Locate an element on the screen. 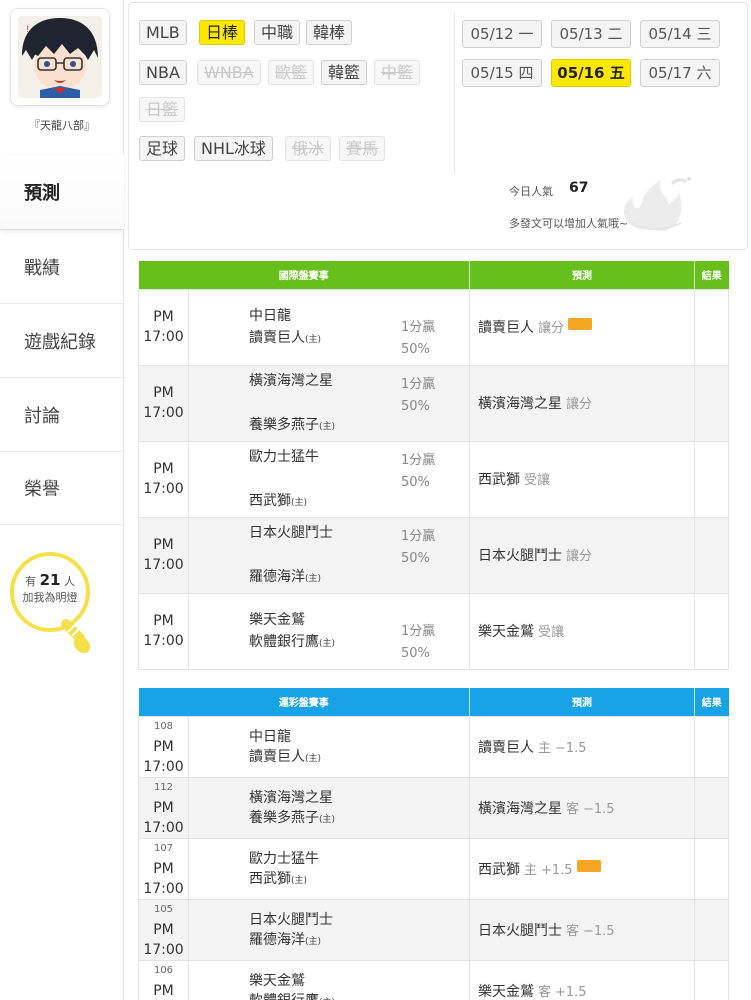 The image size is (751, 1000). table-row: 112 PM 17:00 橫濱海灣之星 養樂多燕子(主) 橫濱海灣之星客 −1.5 is located at coordinates (433, 807).